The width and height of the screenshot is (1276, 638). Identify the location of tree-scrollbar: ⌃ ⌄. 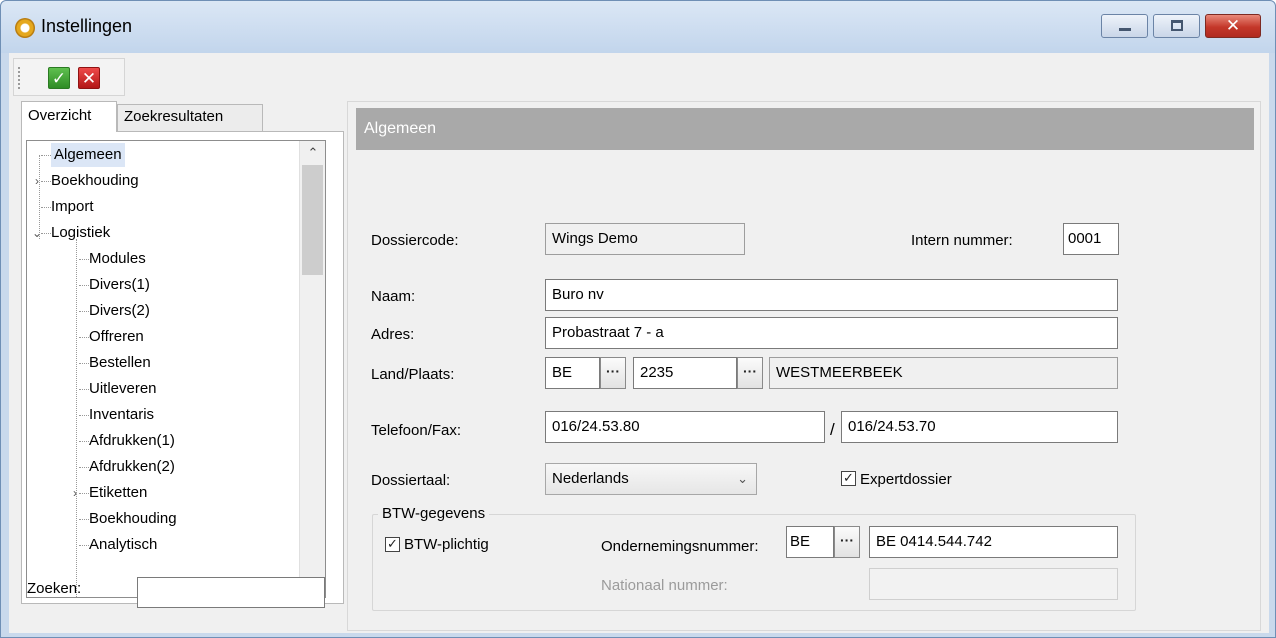
(312, 369).